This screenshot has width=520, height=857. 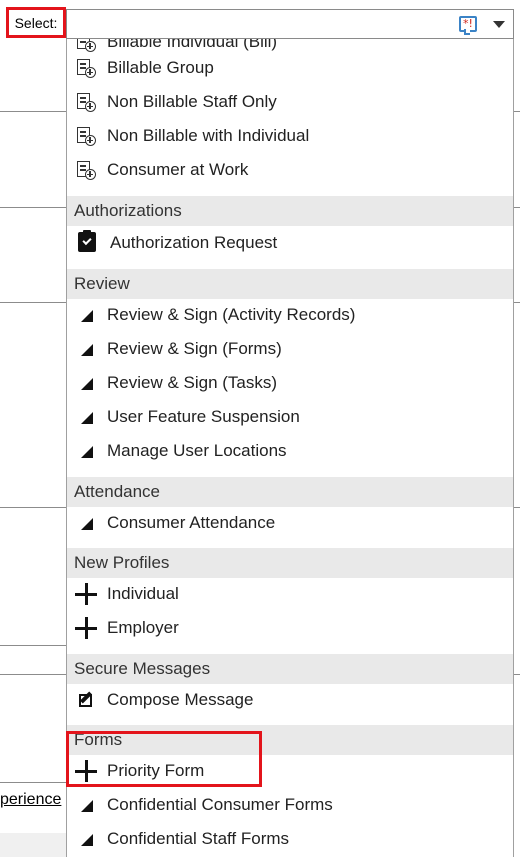 I want to click on select-label: Select:, so click(x=36, y=22).